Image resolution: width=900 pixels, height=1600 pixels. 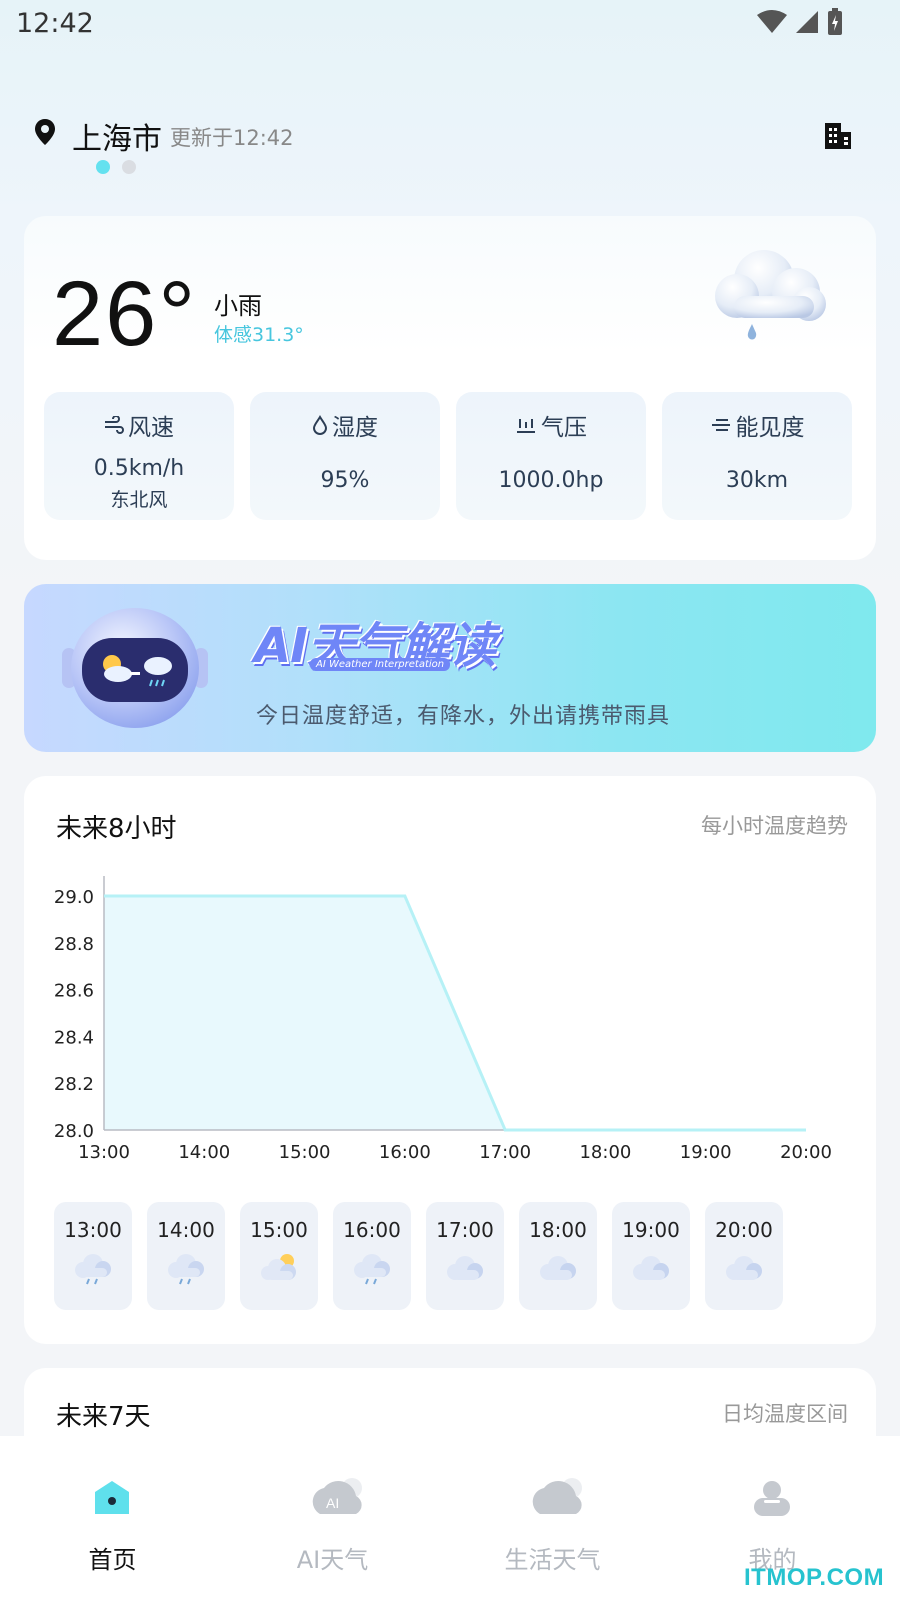 What do you see at coordinates (814, 1577) in the screenshot?
I see `watermark: ITMOP.COM` at bounding box center [814, 1577].